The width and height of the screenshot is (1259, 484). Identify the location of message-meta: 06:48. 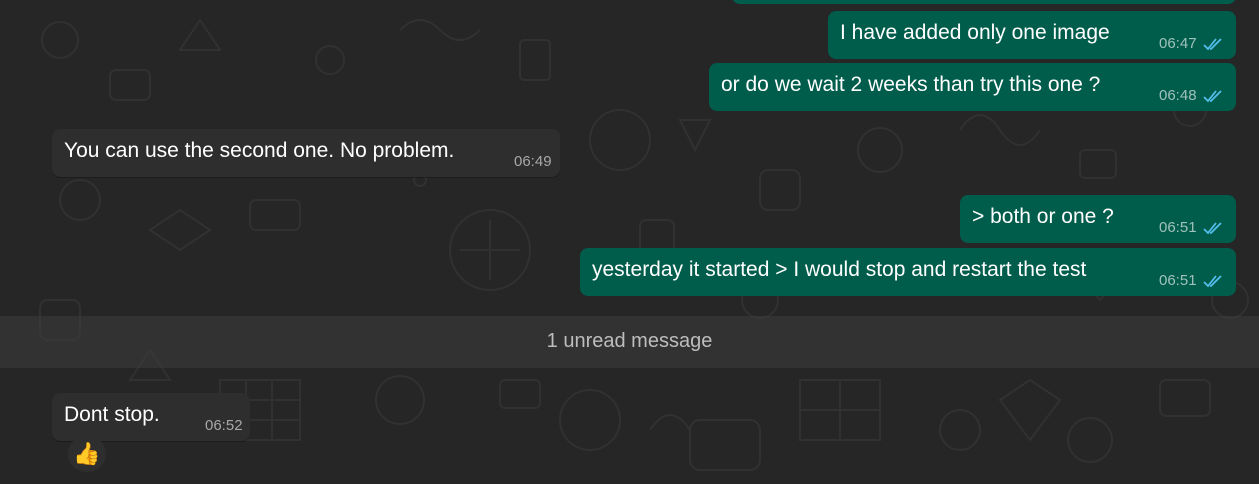
(1191, 96).